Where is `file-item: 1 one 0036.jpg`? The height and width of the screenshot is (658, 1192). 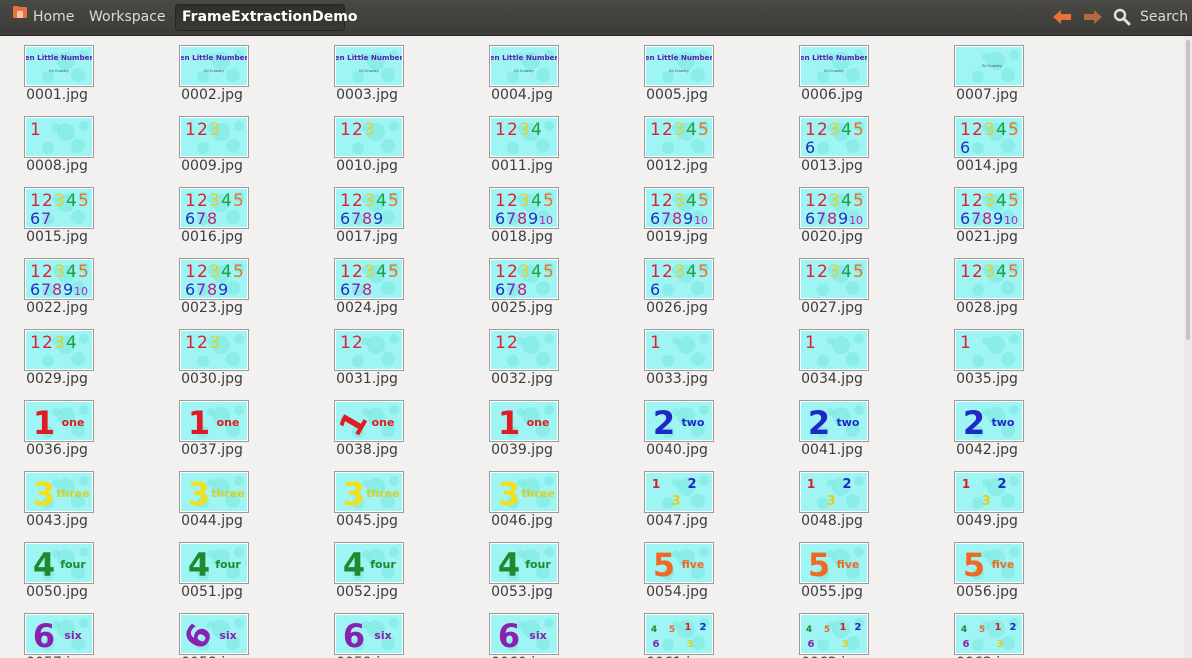 file-item: 1 one 0036.jpg is located at coordinates (55, 425).